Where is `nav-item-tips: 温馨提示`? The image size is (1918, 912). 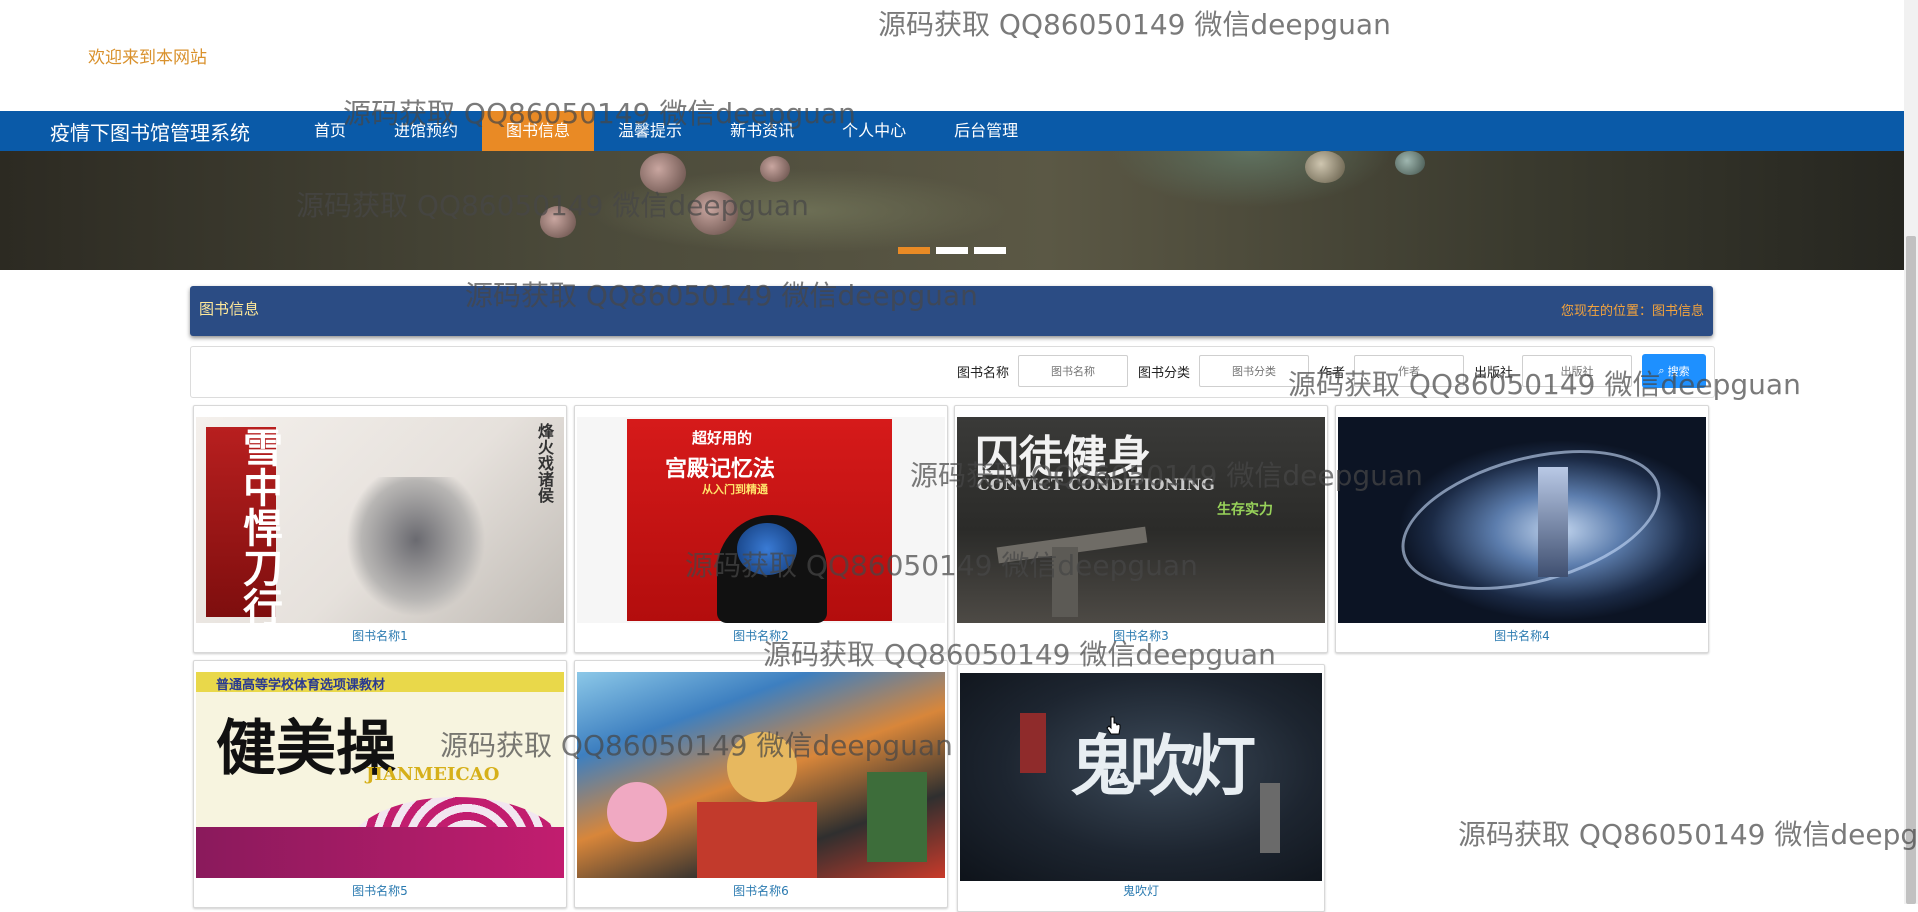
nav-item-tips: 温馨提示 is located at coordinates (650, 131).